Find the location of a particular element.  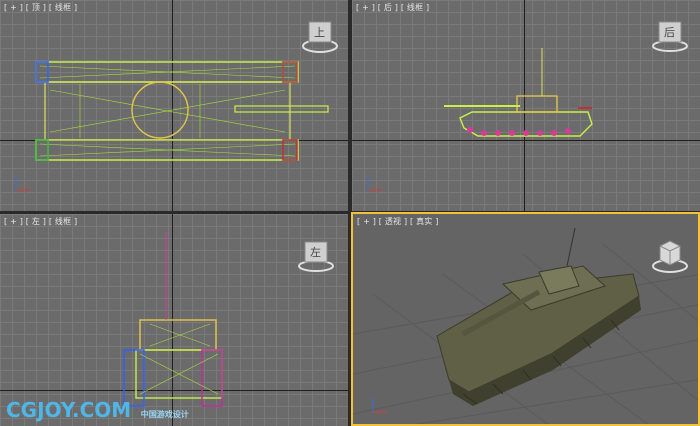

viewcube-front: 后 is located at coordinates (670, 34).